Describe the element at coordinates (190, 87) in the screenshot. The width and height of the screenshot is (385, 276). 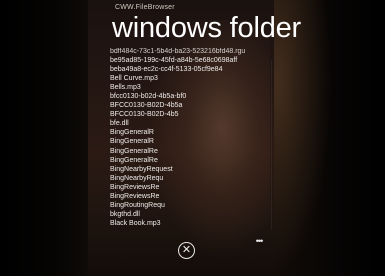
I see `file-item: Bells.mp3` at that location.